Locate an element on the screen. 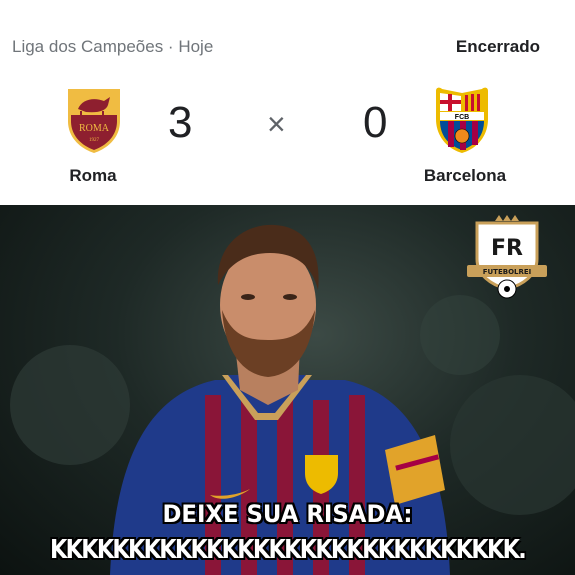  svg-text: FR is located at coordinates (507, 248).